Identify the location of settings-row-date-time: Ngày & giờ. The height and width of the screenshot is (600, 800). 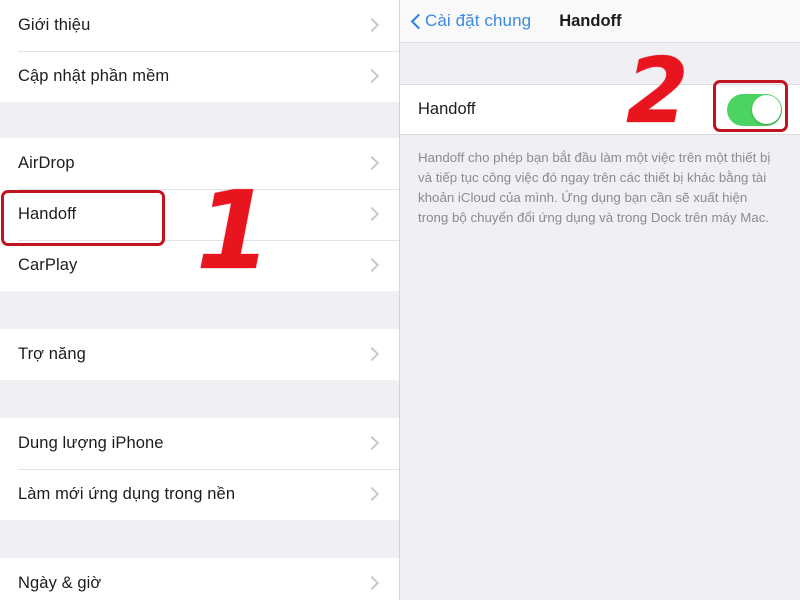
(199, 579).